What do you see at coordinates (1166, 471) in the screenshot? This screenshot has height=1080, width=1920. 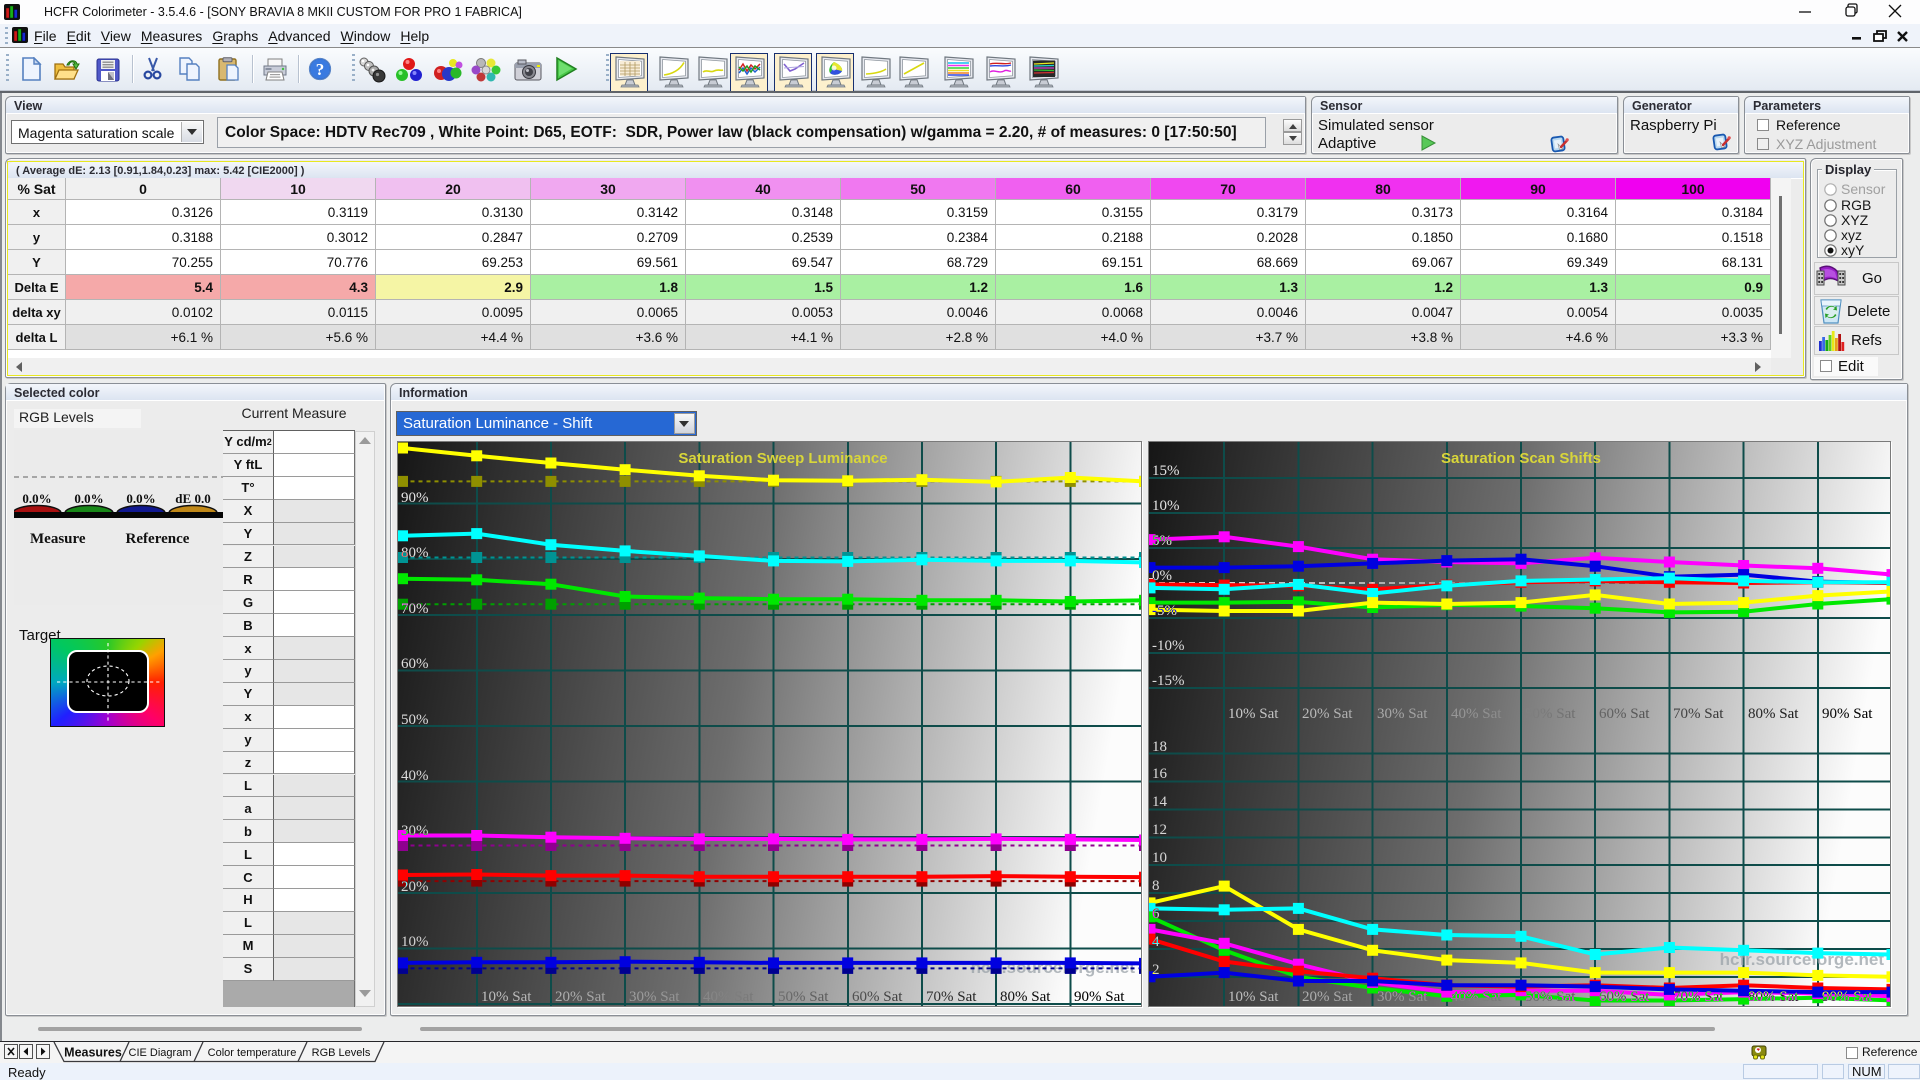 I see `svg-text: 15%` at bounding box center [1166, 471].